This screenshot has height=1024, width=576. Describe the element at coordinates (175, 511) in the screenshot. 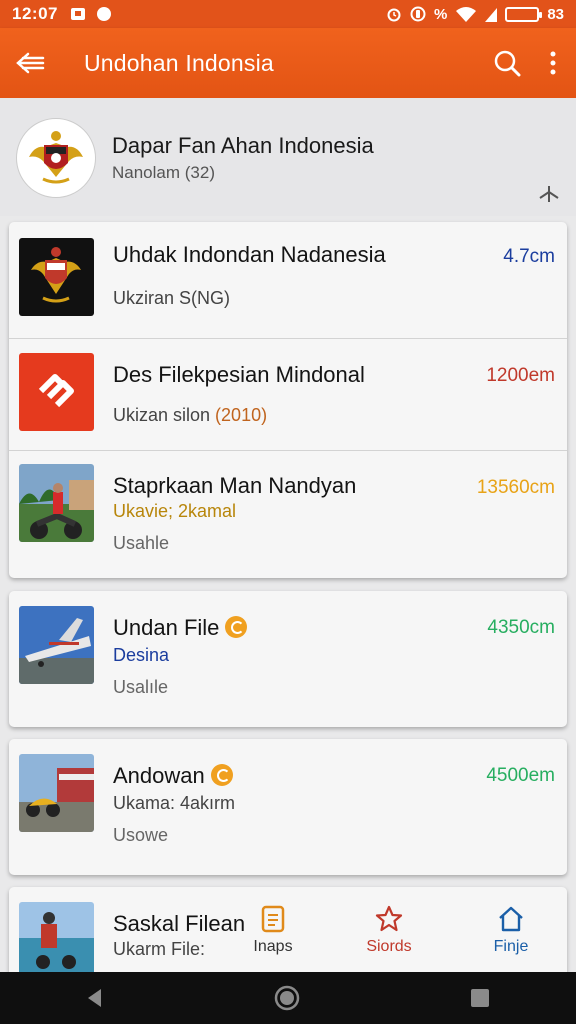

I see `item-subtitle: Ukavie; 2kamal` at that location.